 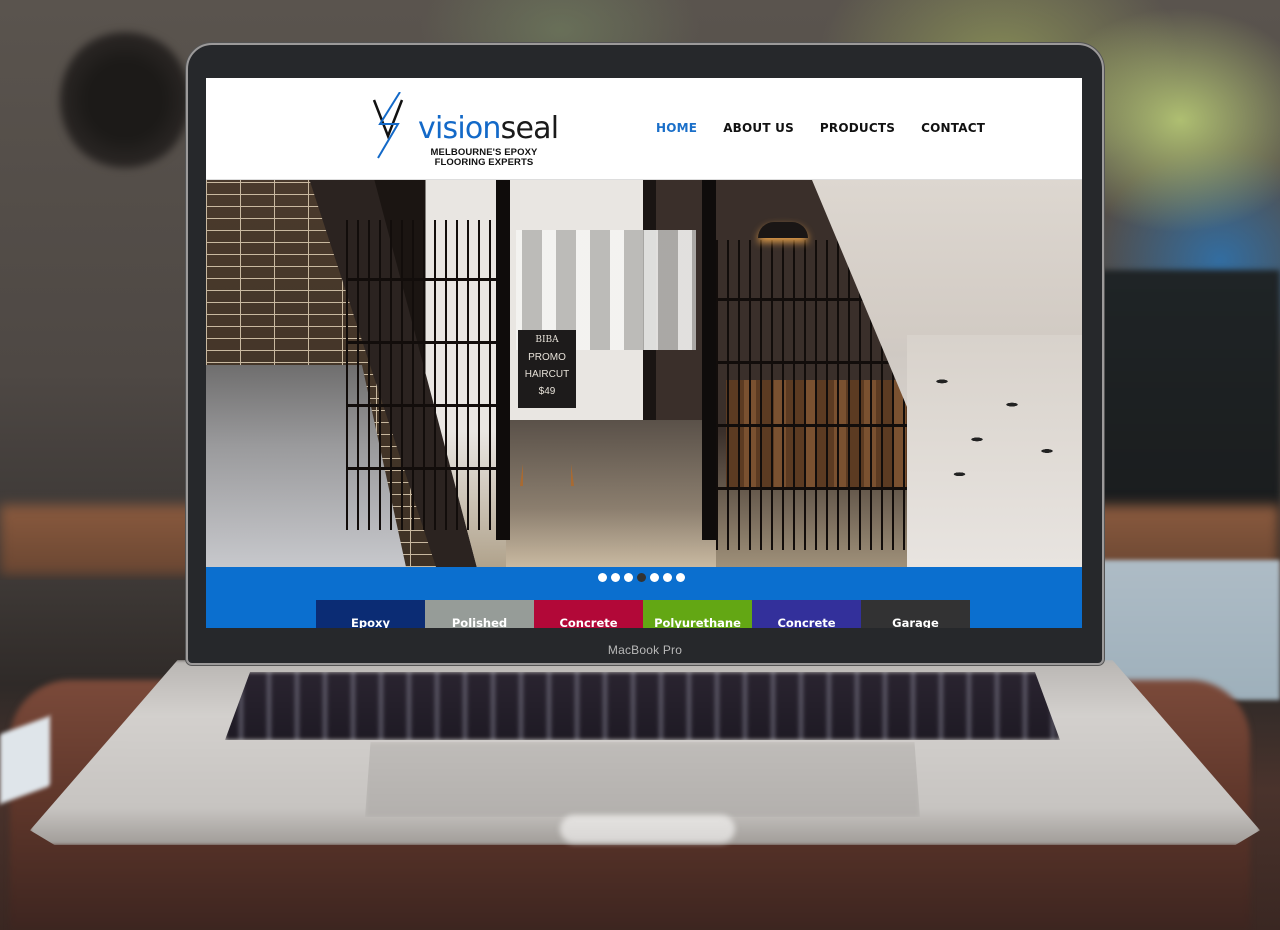 I want to click on wrought-iron-gate-left, so click(x=426, y=375).